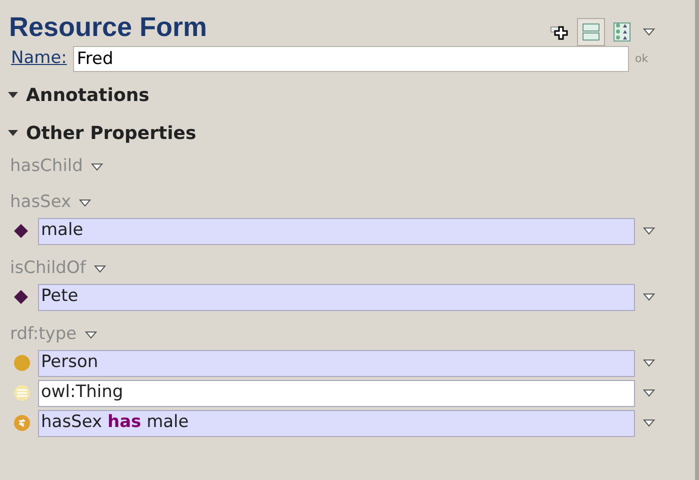 The width and height of the screenshot is (699, 480). Describe the element at coordinates (22, 393) in the screenshot. I see `lines-icon` at that location.